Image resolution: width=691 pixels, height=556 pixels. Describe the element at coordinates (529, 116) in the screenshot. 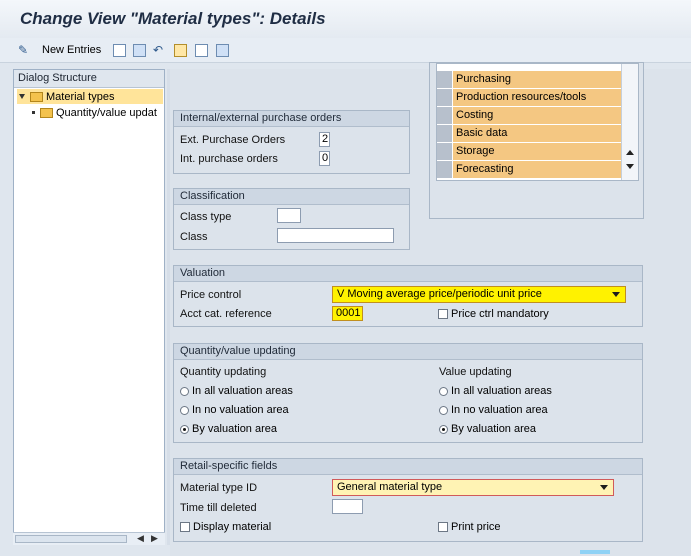

I see `list-item: Costing` at that location.